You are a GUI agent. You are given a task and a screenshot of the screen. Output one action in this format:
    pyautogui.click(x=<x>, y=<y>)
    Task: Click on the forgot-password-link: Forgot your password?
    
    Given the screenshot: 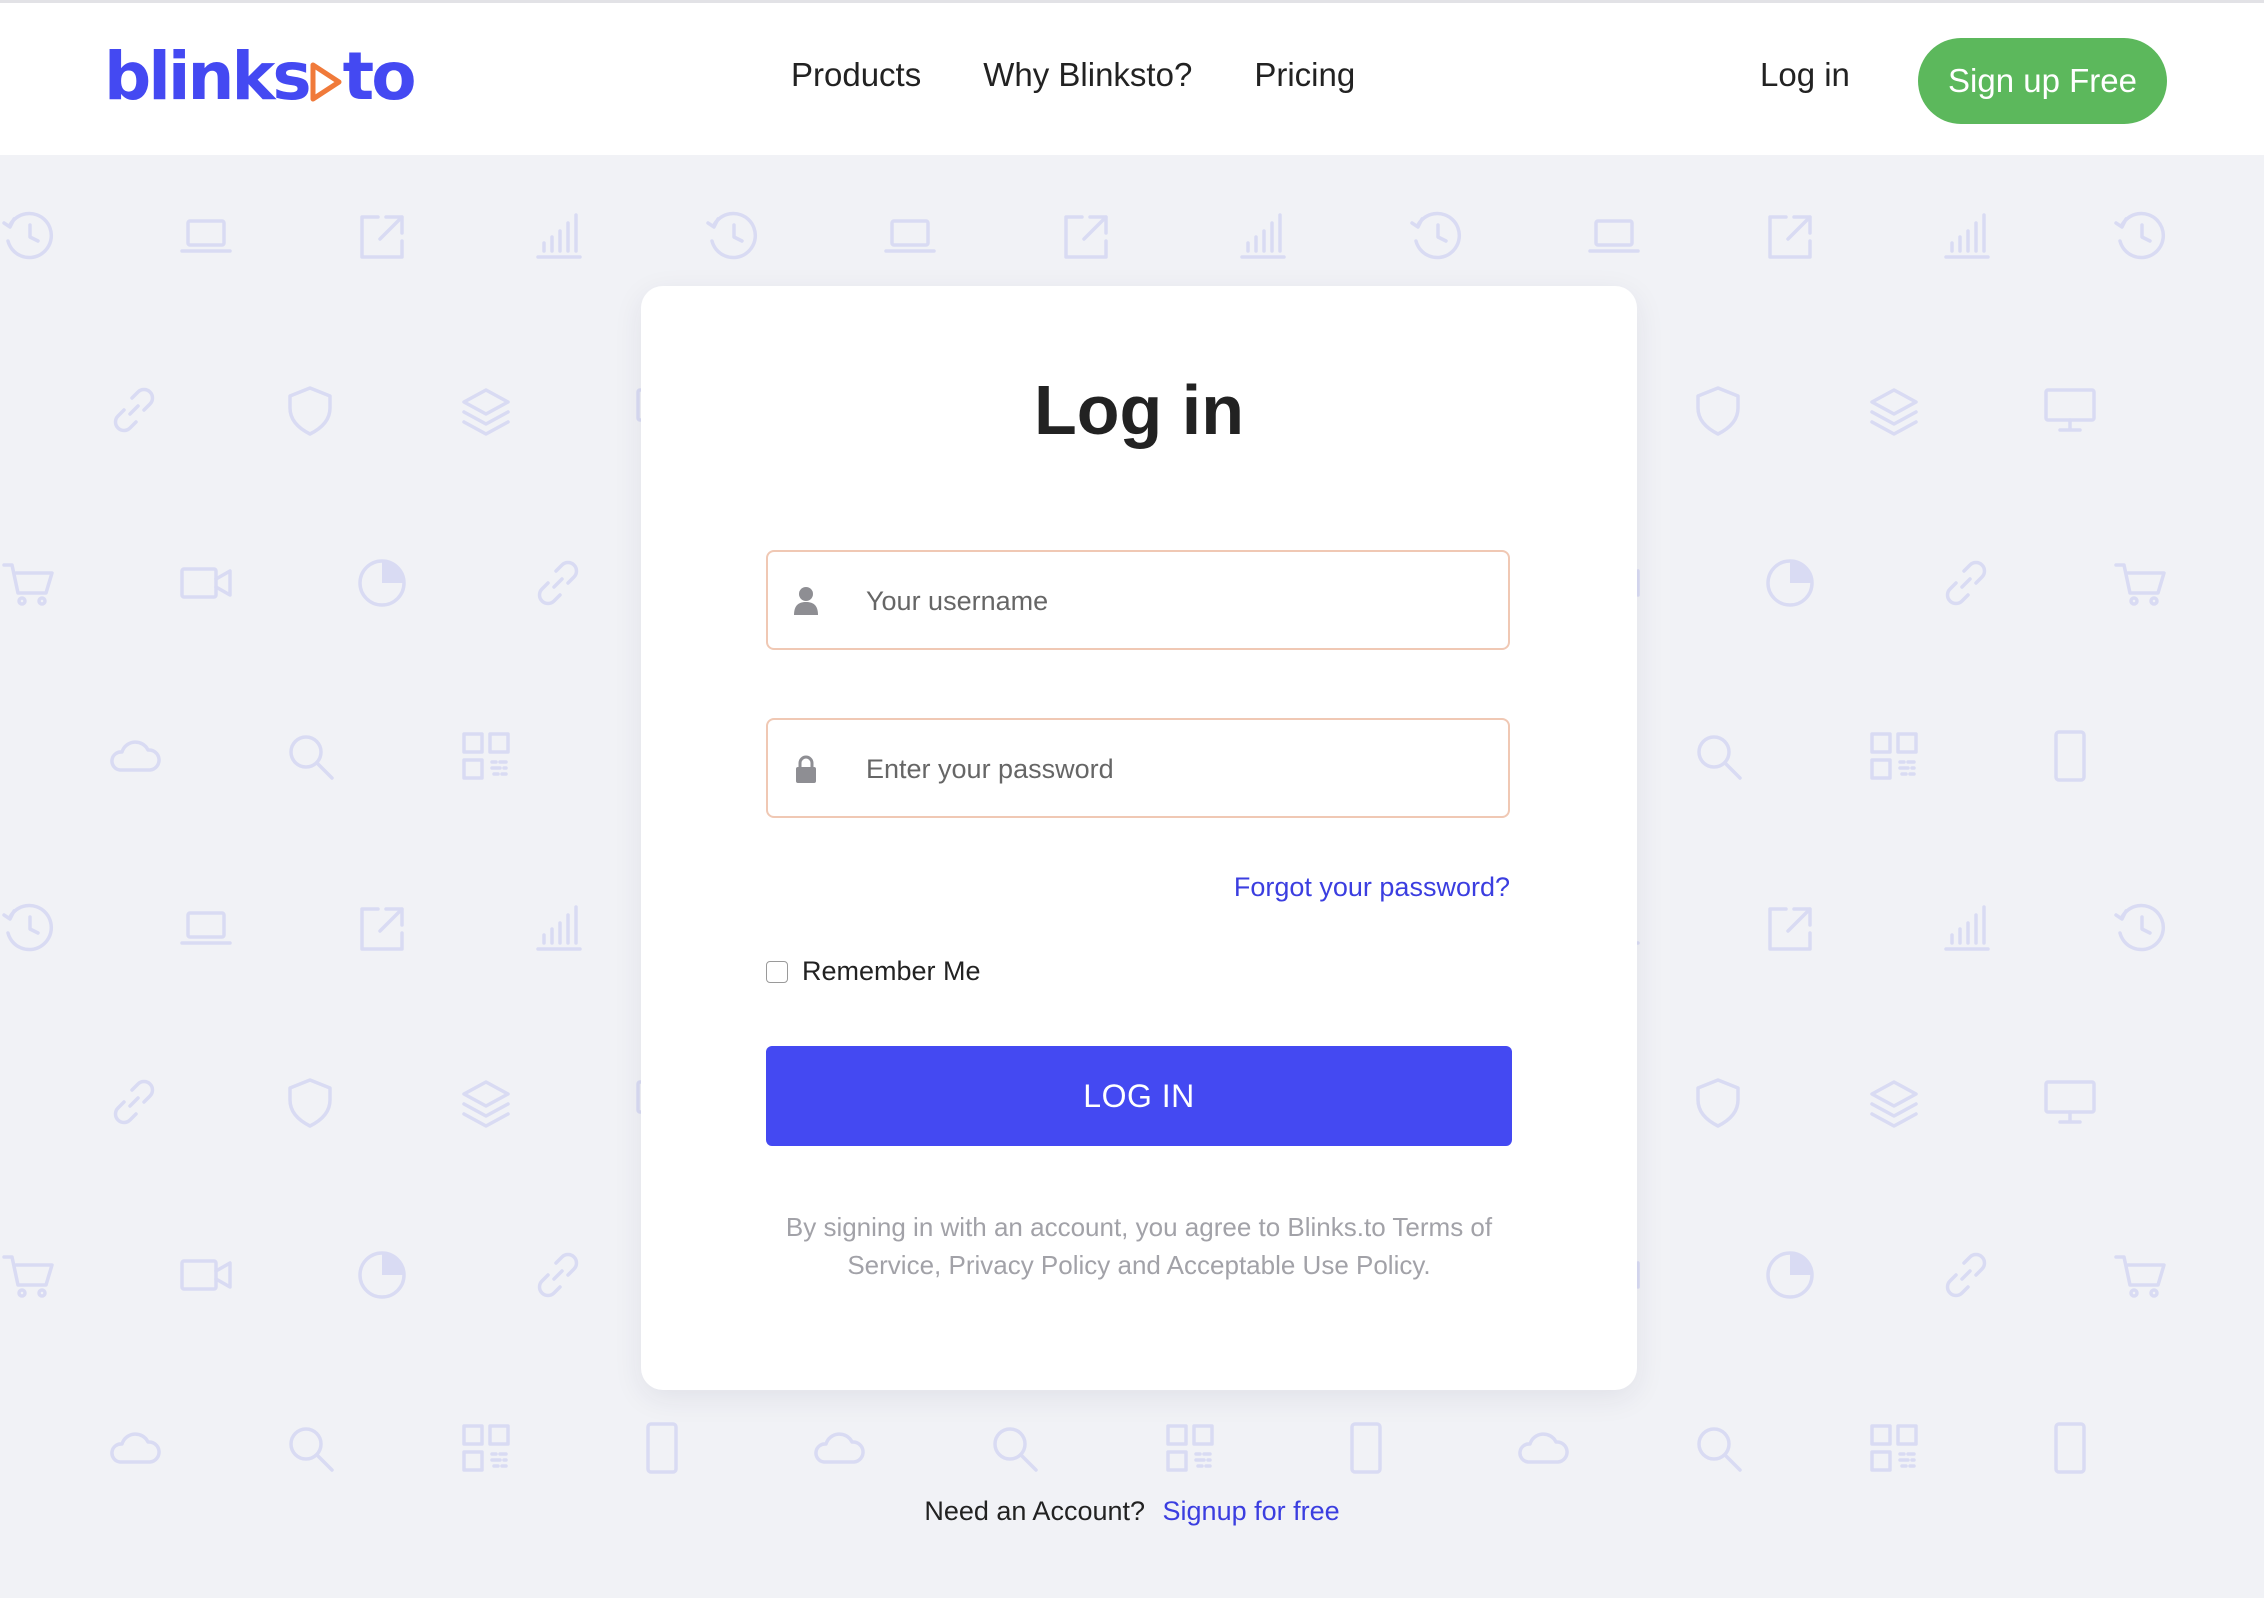 What is the action you would take?
    pyautogui.click(x=1372, y=887)
    